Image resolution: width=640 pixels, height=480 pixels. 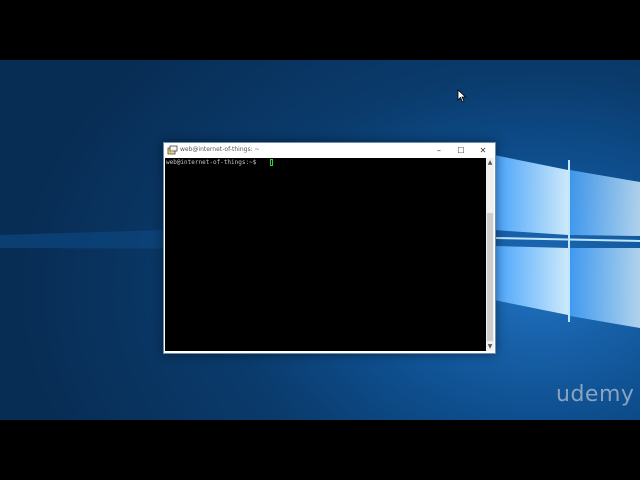 What do you see at coordinates (490, 277) in the screenshot?
I see `scrollbar-thumb` at bounding box center [490, 277].